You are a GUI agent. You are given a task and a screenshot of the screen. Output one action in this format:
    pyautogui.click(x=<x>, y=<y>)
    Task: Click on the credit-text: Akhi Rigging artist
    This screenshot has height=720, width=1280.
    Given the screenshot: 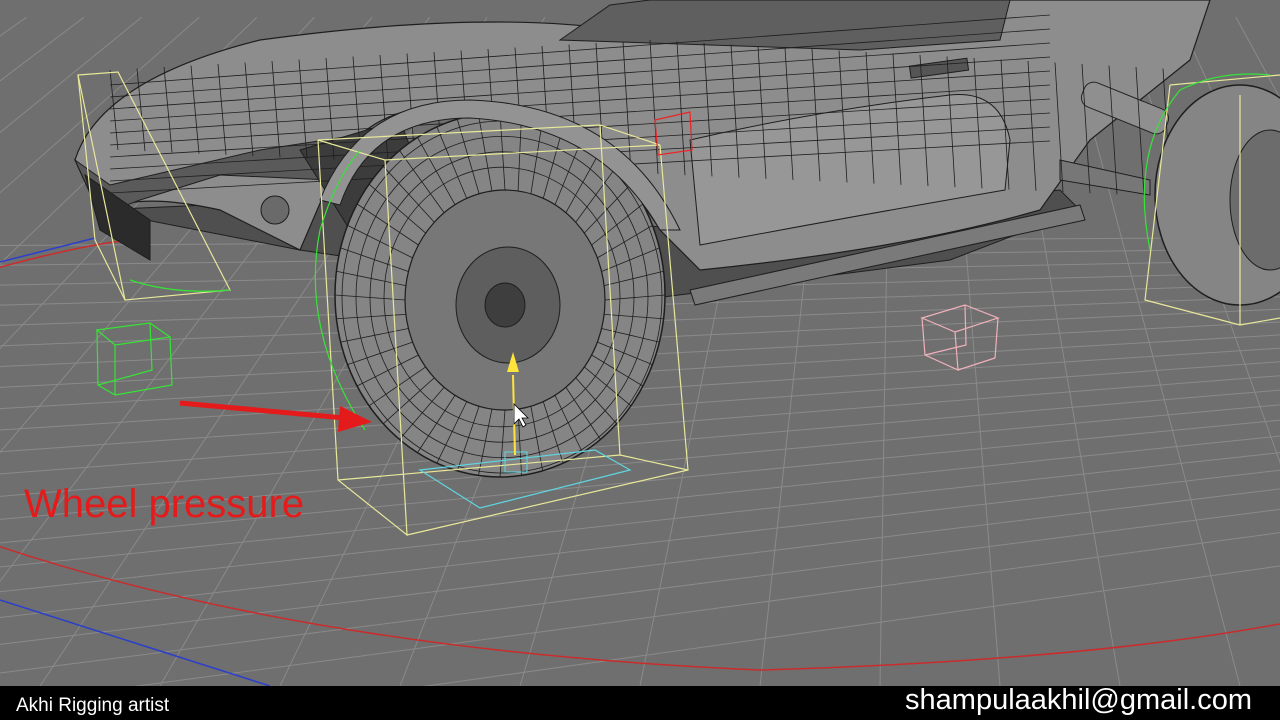 What is the action you would take?
    pyautogui.click(x=93, y=705)
    